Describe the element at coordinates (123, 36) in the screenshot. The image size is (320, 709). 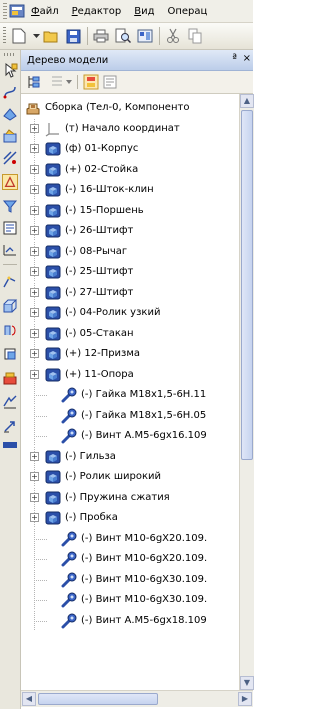
I see `print-preview-button` at that location.